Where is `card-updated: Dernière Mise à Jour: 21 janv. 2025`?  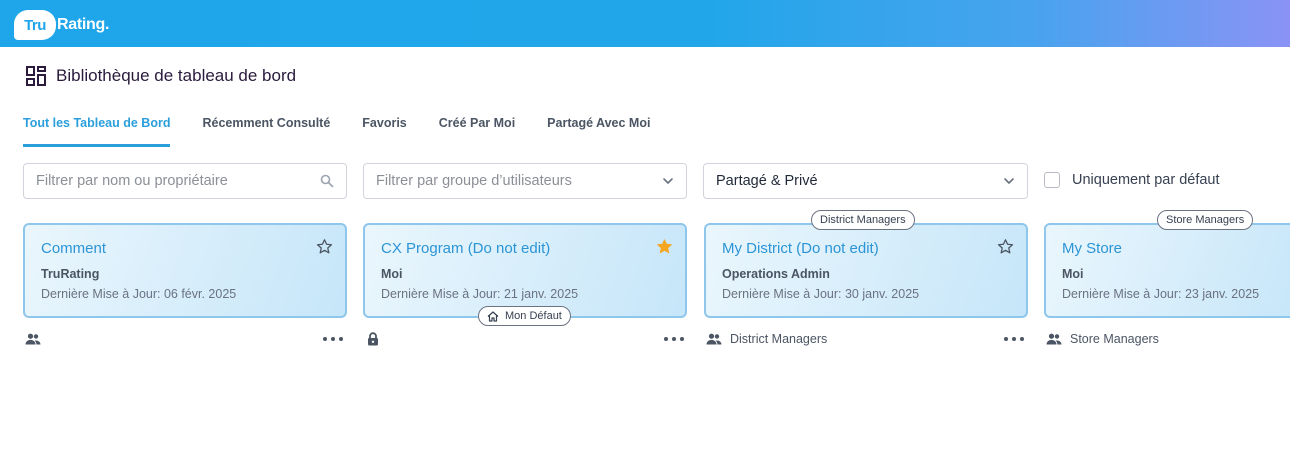 card-updated: Dernière Mise à Jour: 21 janv. 2025 is located at coordinates (480, 294).